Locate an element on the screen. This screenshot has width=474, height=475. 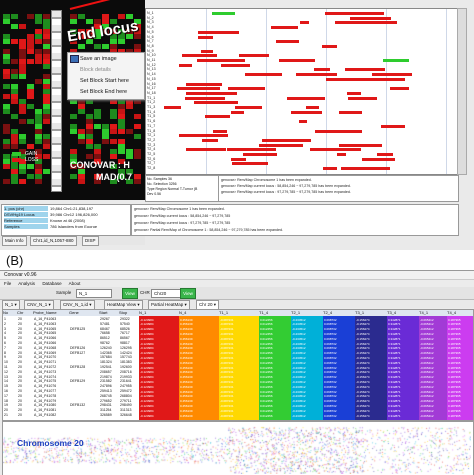
column-header: Gene is located at coordinates (84, 313).